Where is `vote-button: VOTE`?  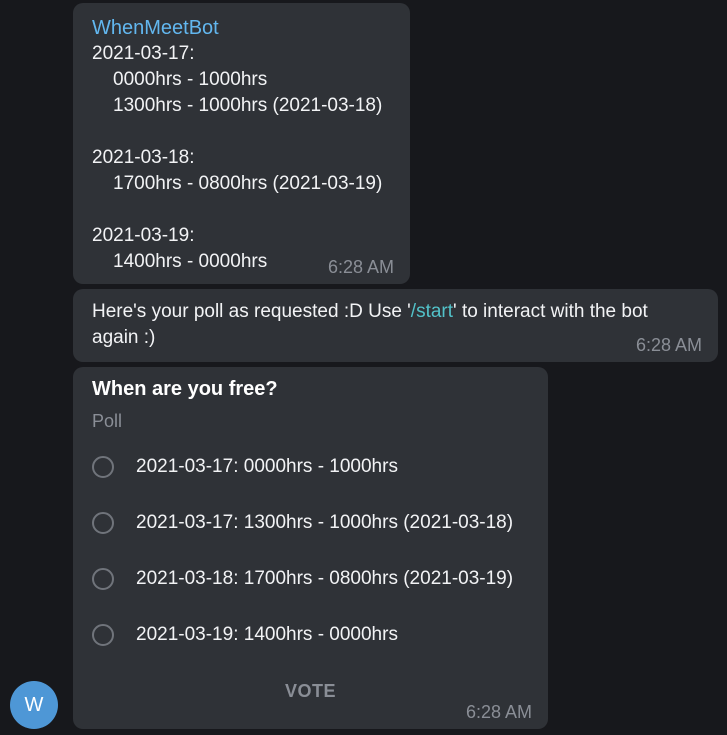
vote-button: VOTE is located at coordinates (310, 691).